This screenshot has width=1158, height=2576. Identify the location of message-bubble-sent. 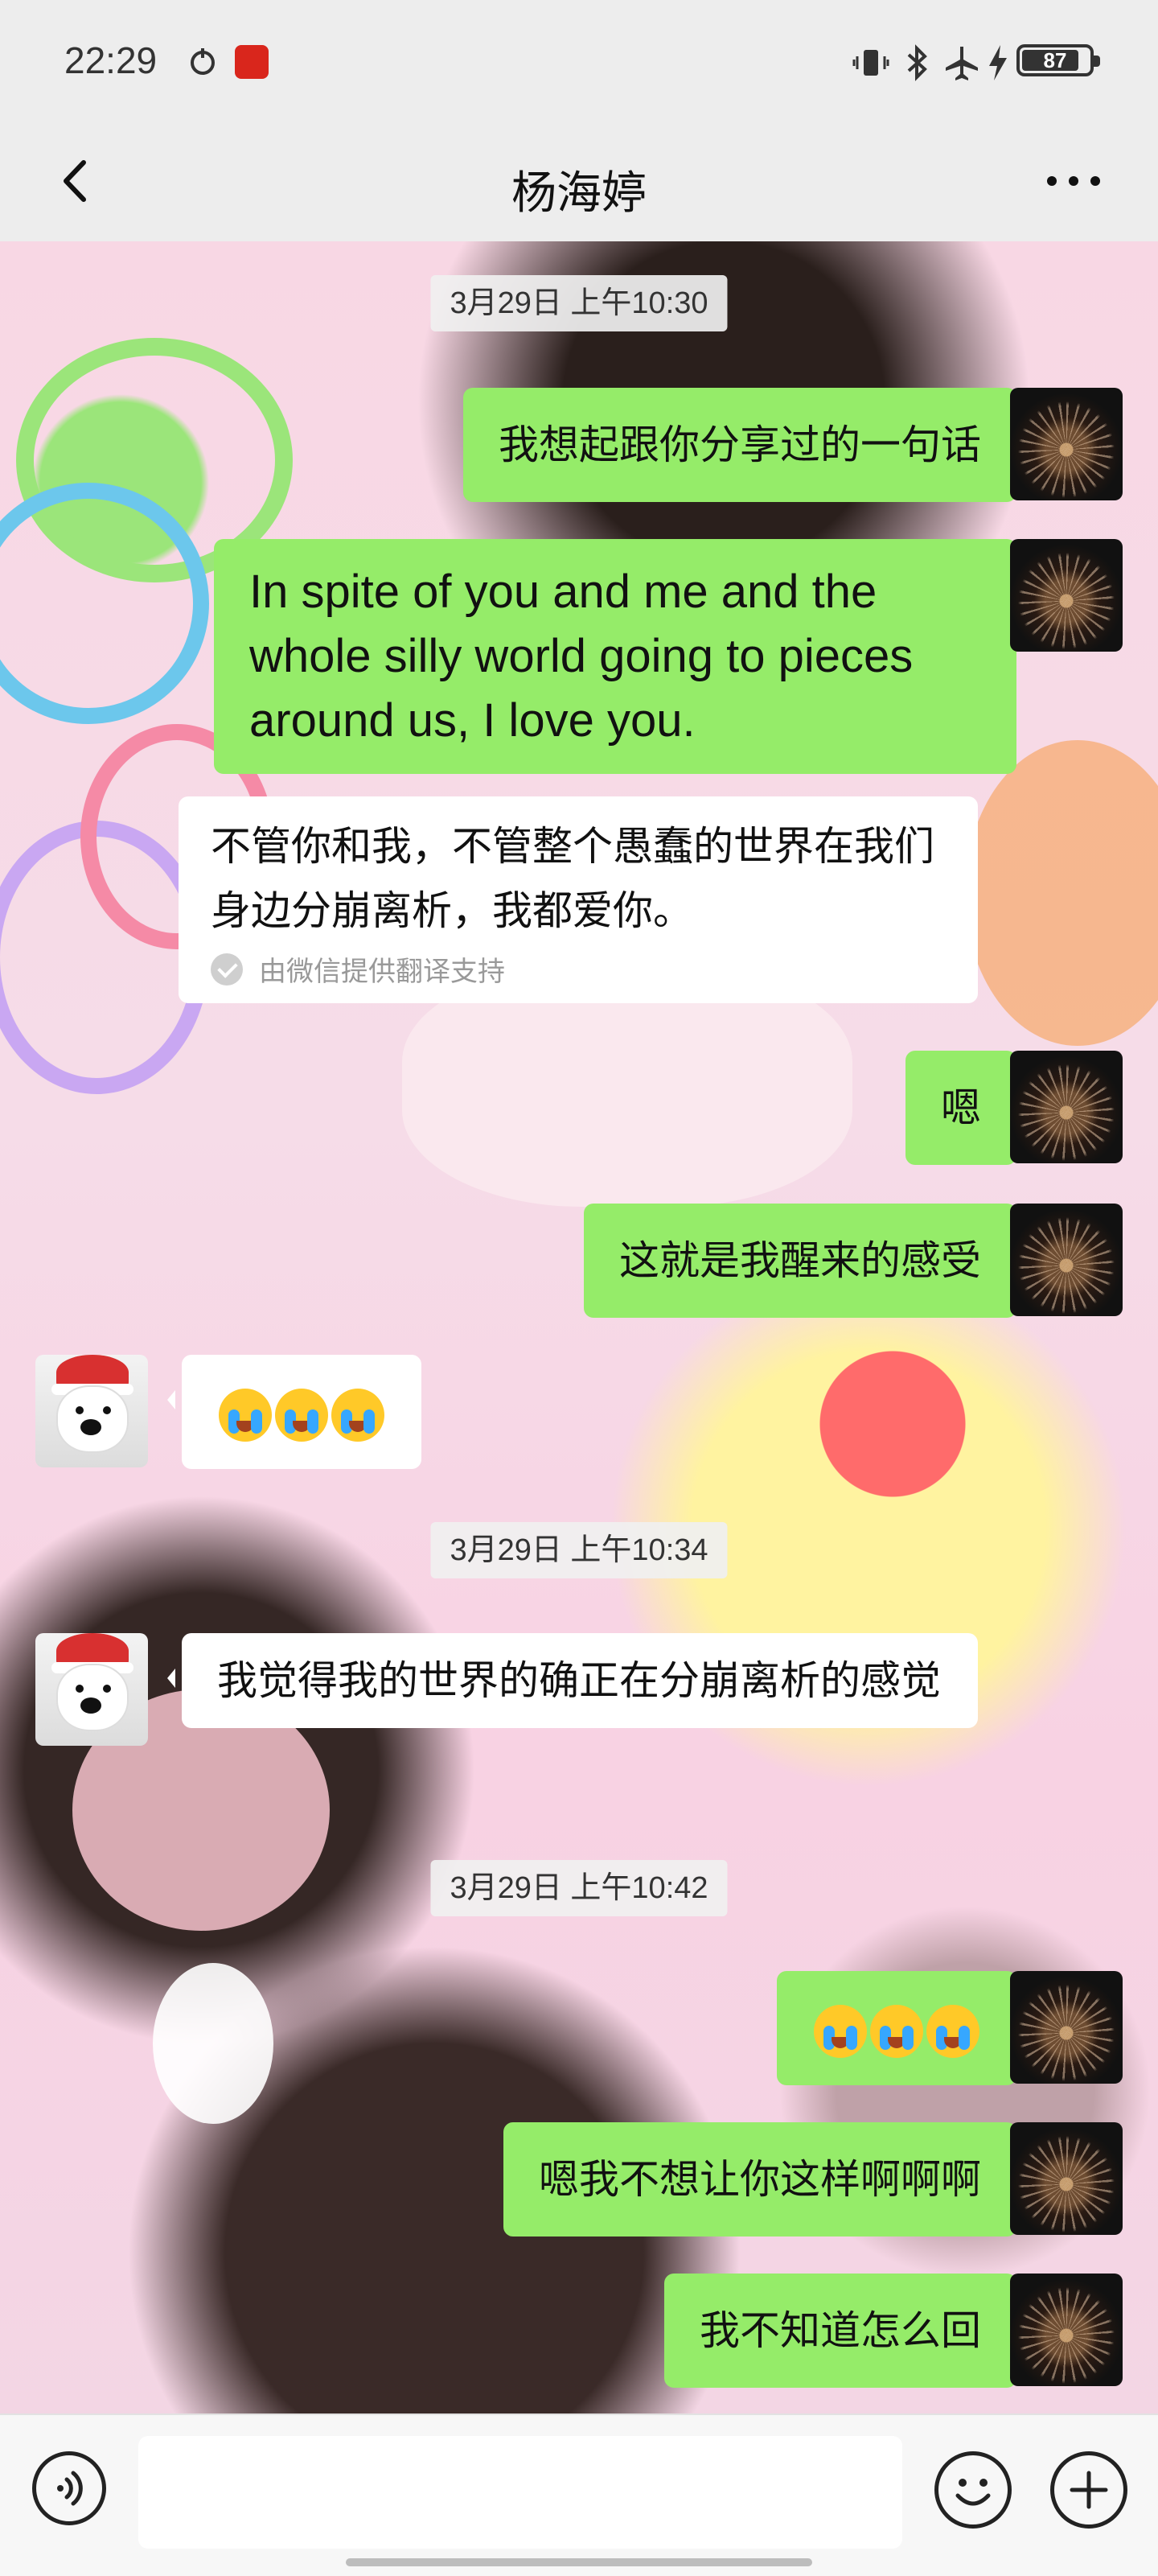
(904, 2028).